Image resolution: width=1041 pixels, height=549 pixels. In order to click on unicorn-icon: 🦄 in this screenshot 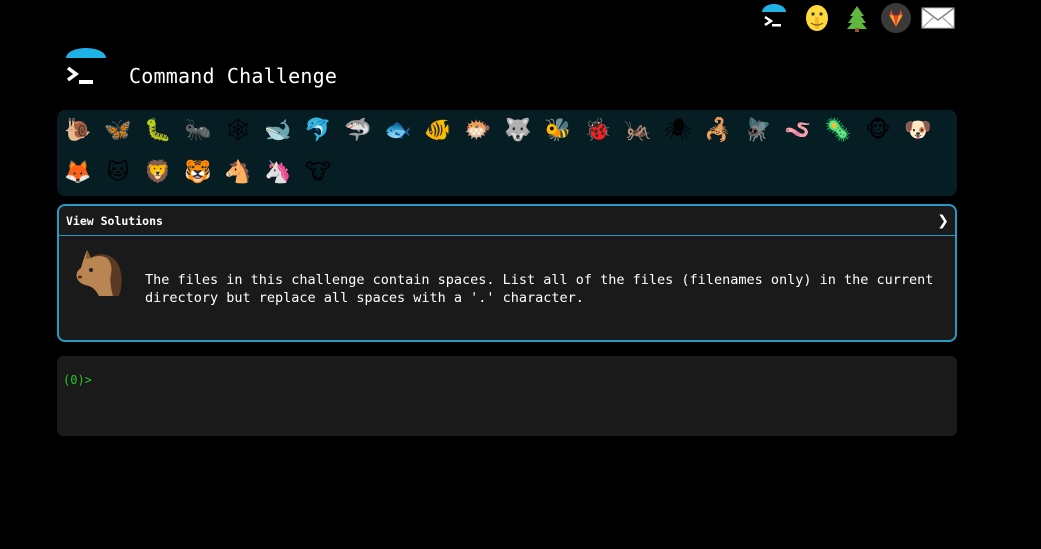, I will do `click(278, 173)`.